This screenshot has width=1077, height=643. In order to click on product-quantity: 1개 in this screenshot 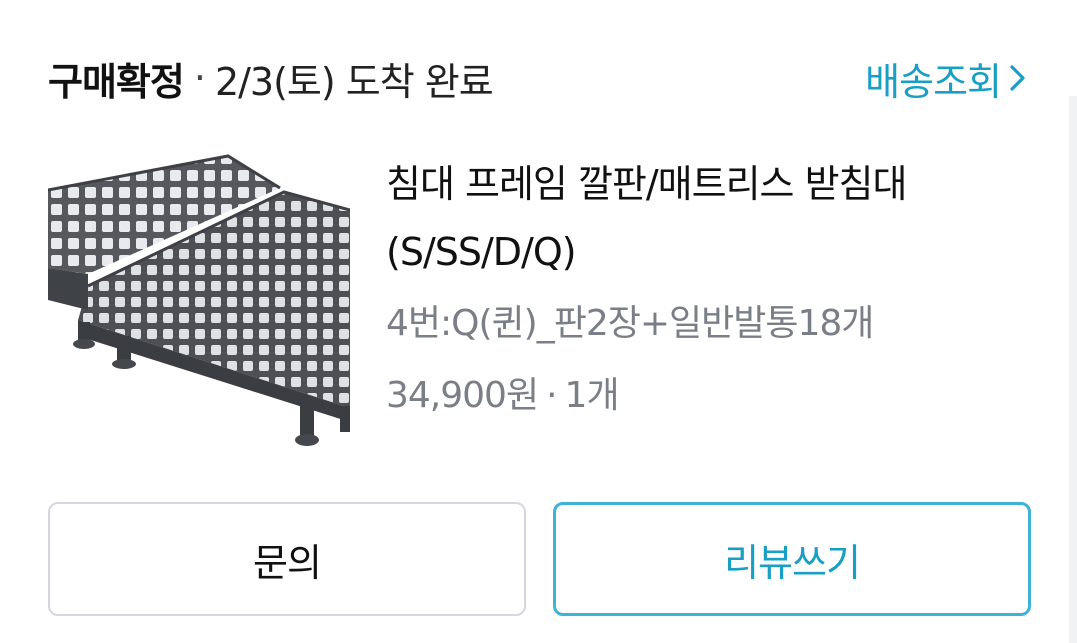, I will do `click(592, 395)`.